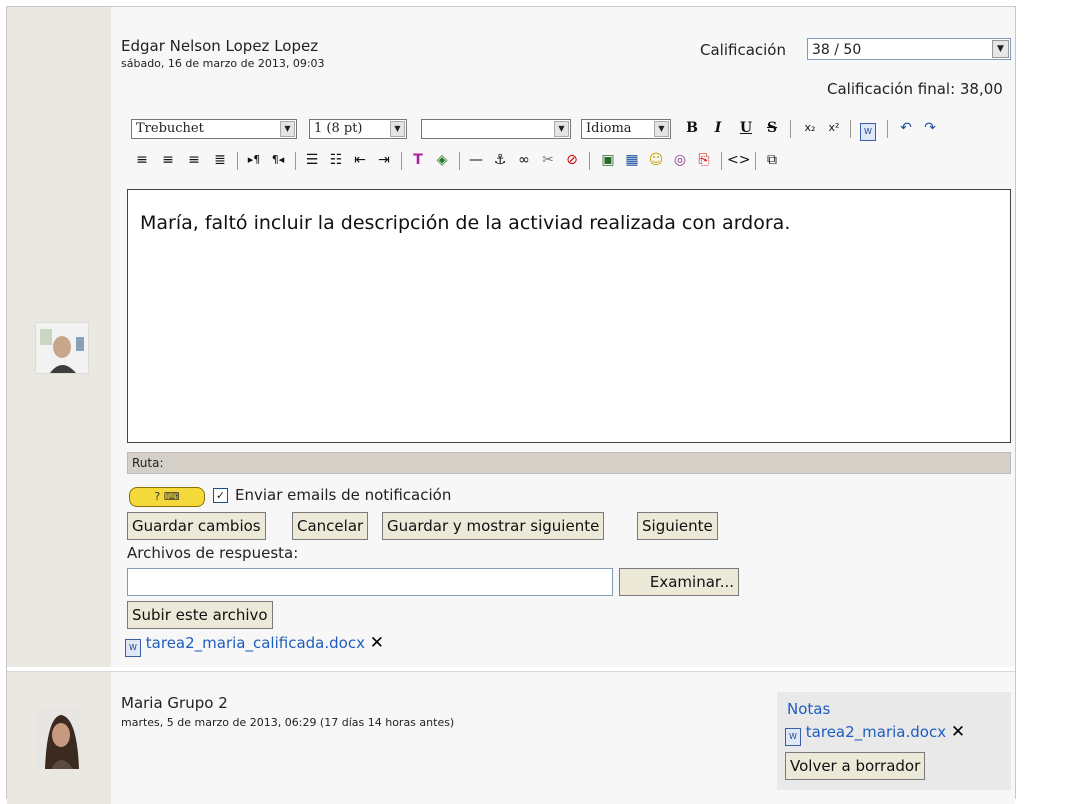  I want to click on subscript-icon: x₂, so click(810, 128).